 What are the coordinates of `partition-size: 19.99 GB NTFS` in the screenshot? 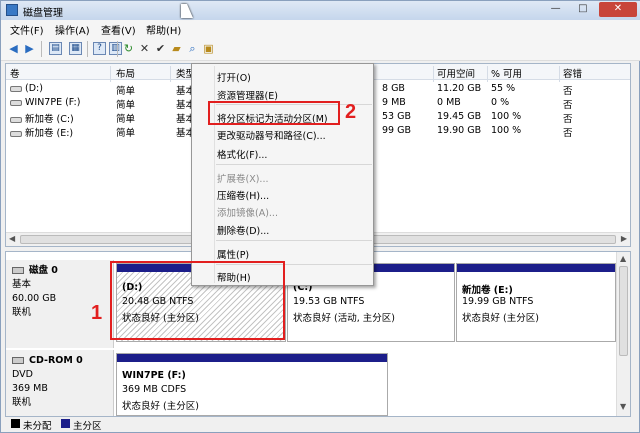 It's located at (498, 301).